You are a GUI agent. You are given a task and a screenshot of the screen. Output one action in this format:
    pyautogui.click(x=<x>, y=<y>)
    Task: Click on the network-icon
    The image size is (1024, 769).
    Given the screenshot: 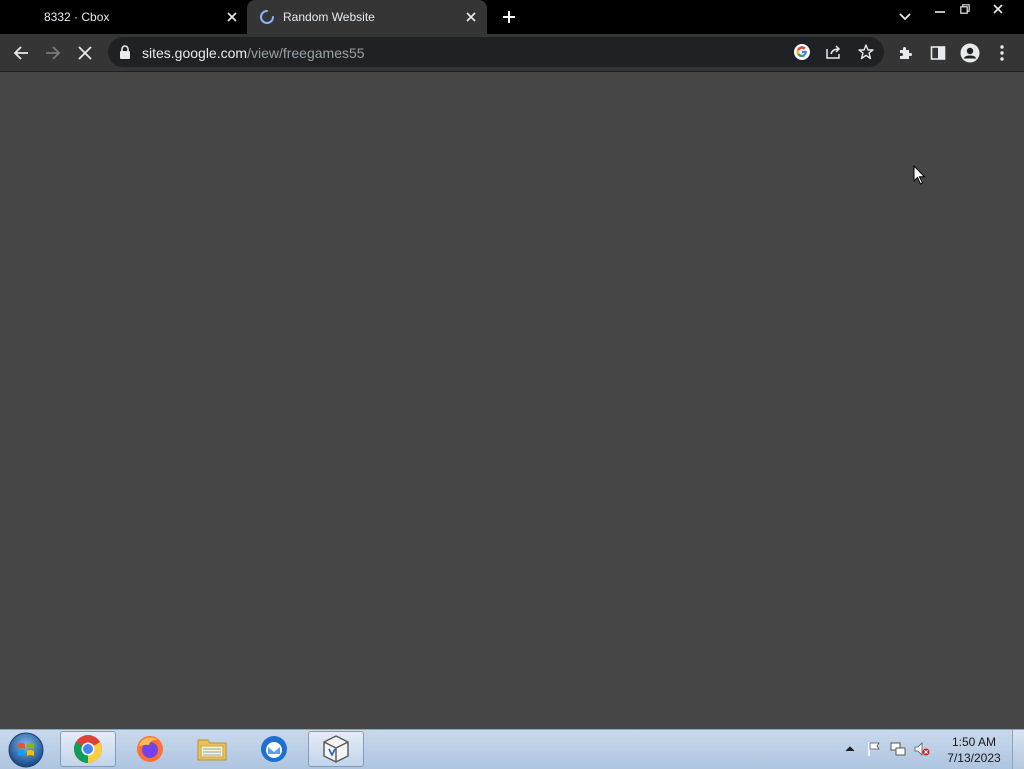 What is the action you would take?
    pyautogui.click(x=898, y=749)
    